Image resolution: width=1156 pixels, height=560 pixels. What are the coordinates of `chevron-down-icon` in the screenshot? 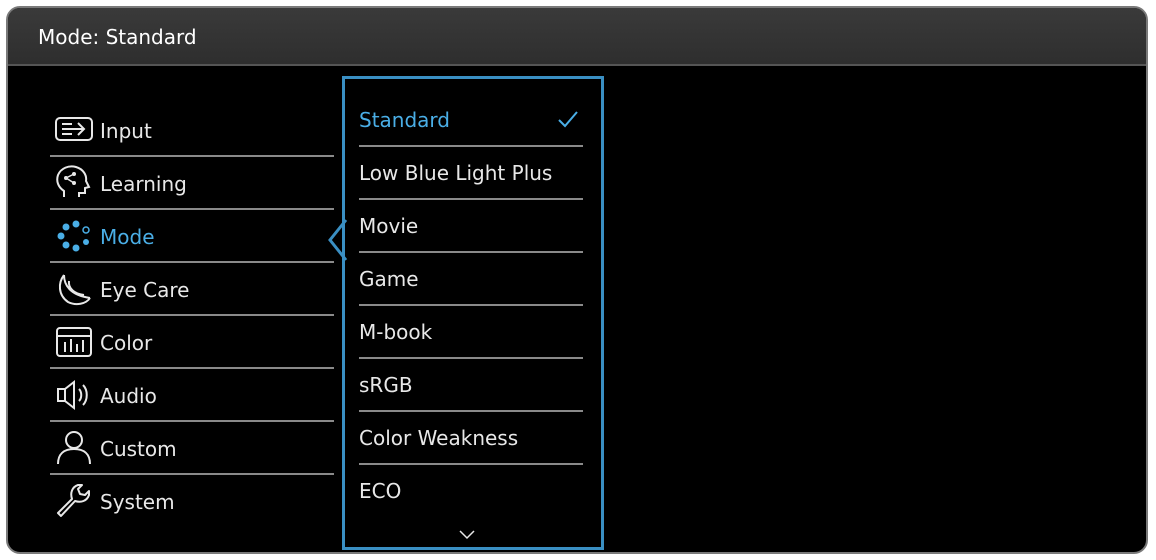 It's located at (467, 534).